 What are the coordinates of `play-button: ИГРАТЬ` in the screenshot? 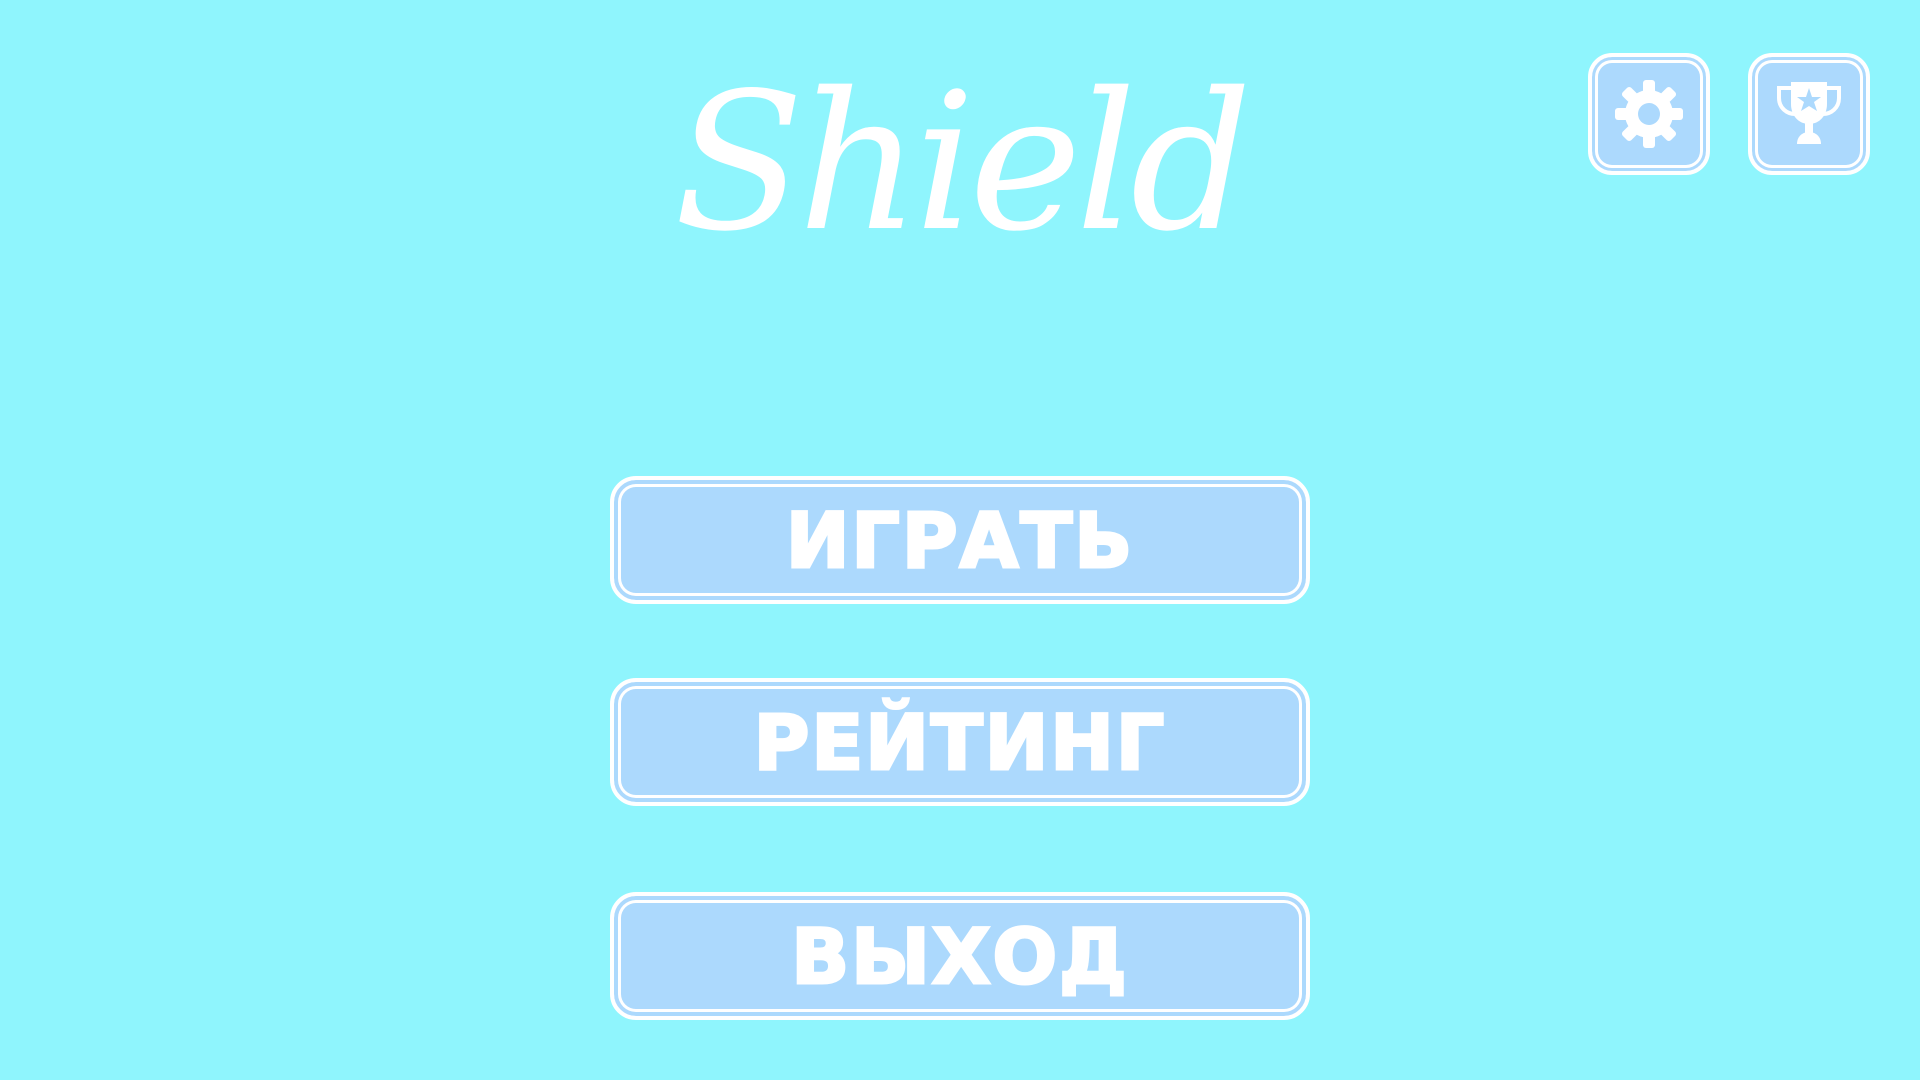 It's located at (960, 540).